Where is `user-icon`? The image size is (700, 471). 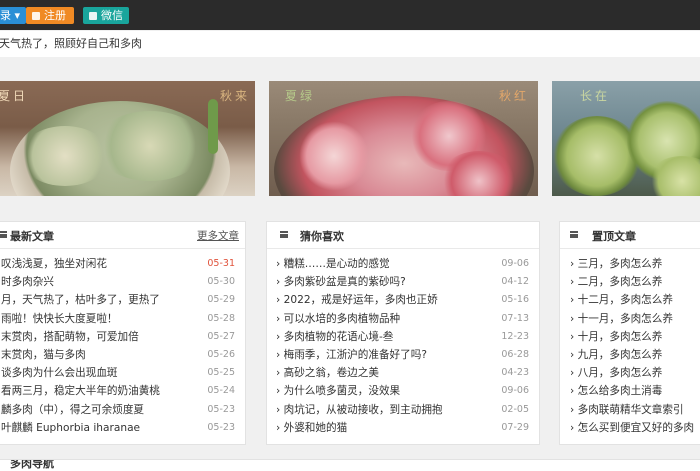 user-icon is located at coordinates (36, 16).